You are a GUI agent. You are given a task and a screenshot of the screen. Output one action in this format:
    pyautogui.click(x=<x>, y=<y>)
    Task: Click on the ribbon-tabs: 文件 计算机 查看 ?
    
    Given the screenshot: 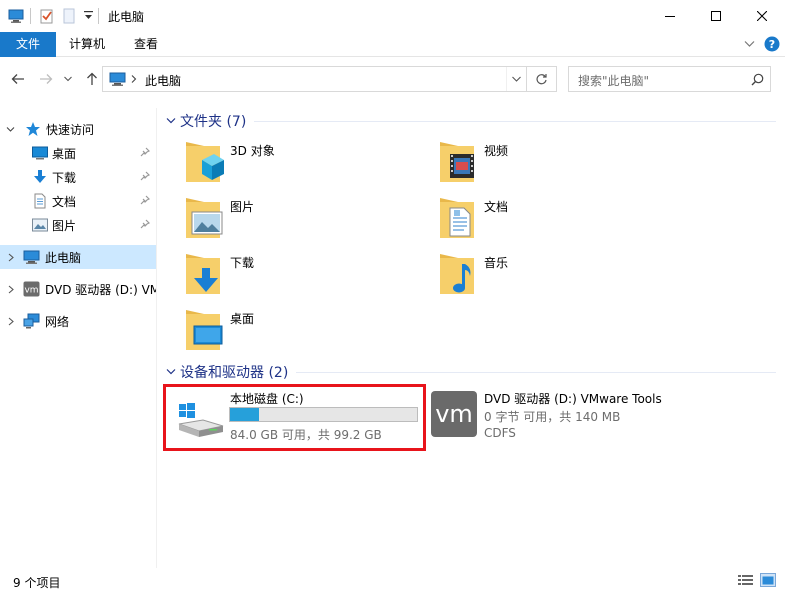 What is the action you would take?
    pyautogui.click(x=392, y=44)
    